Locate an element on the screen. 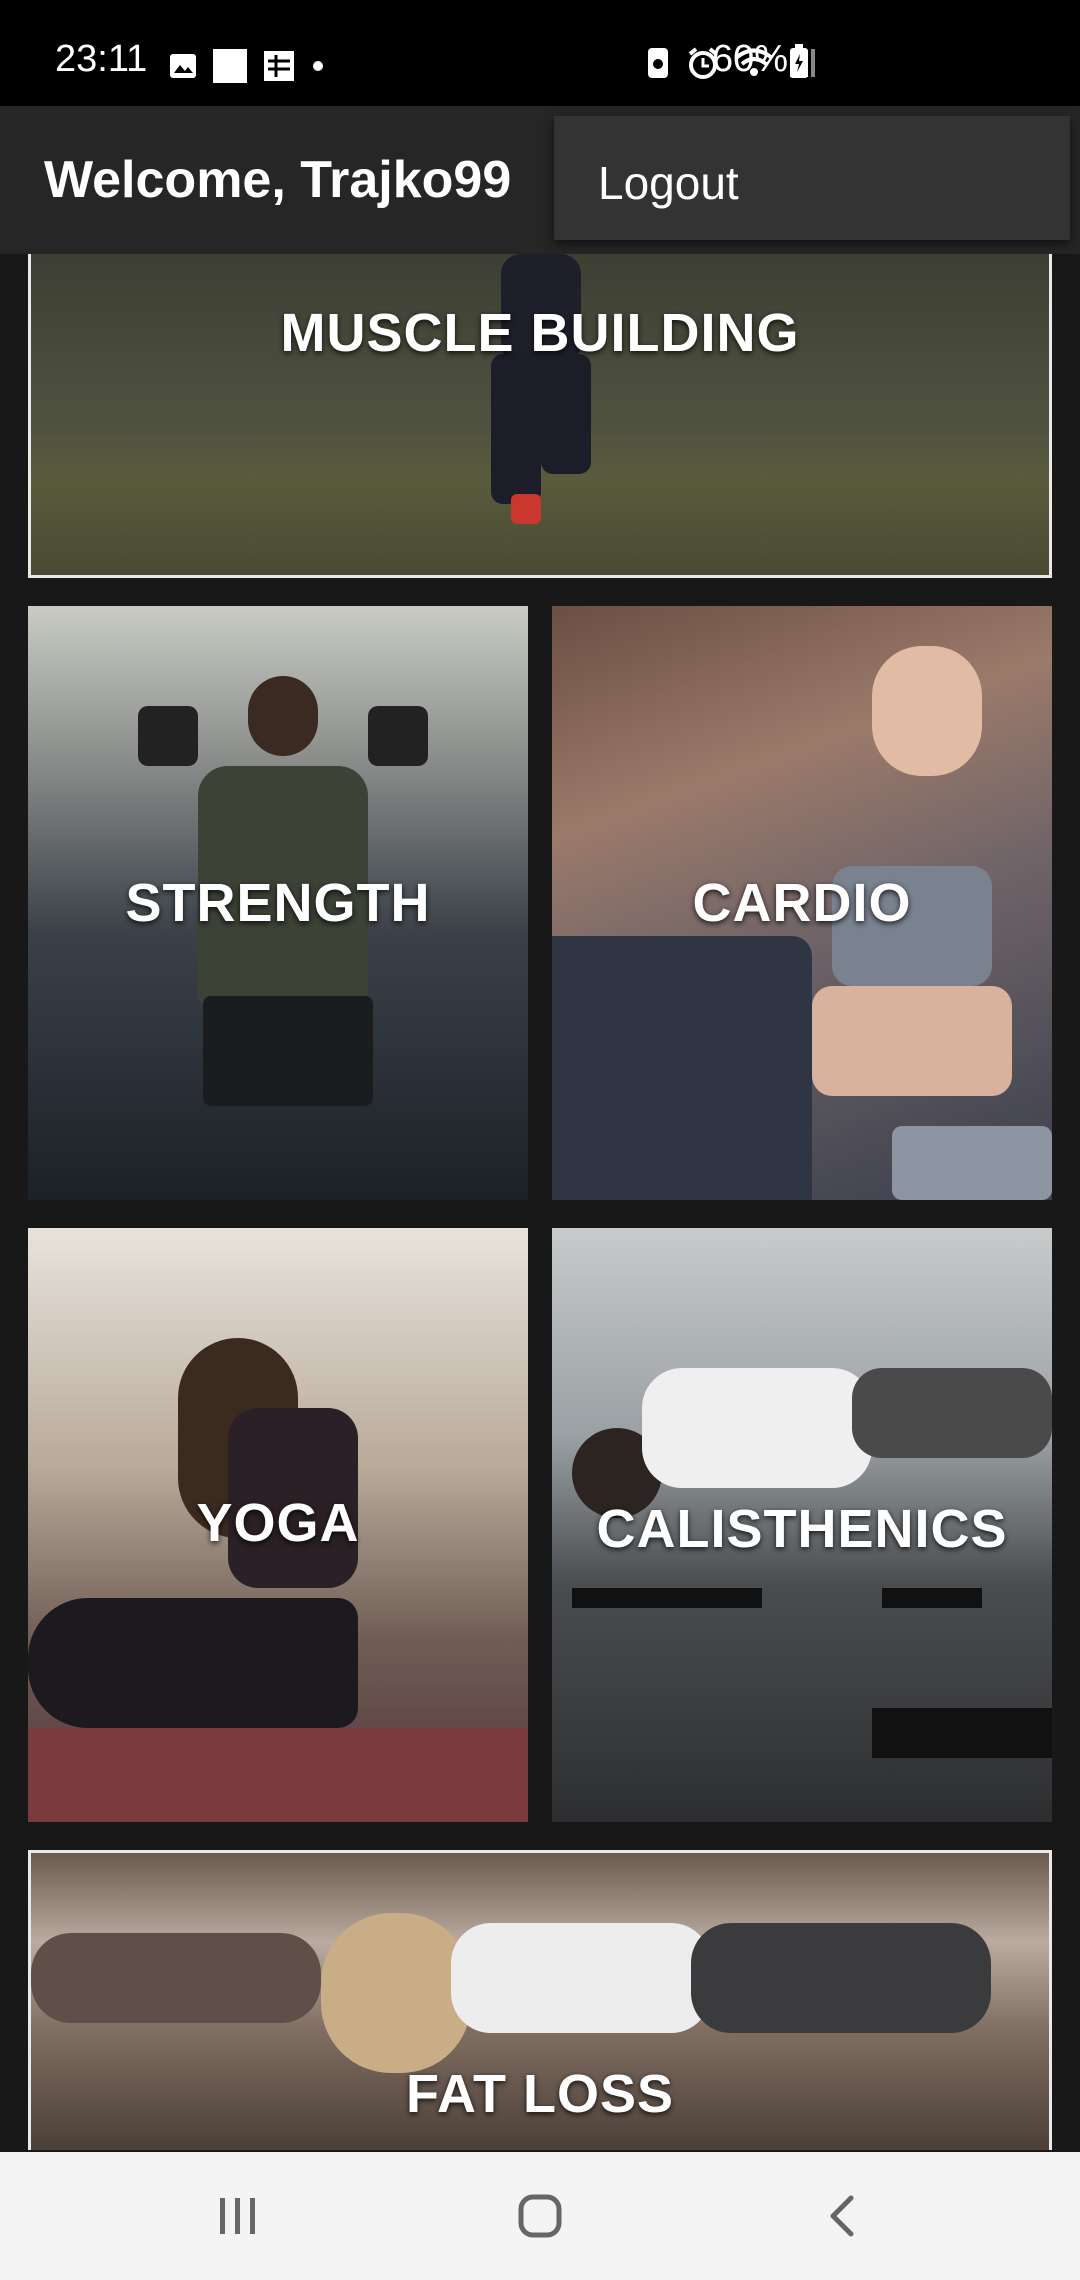 This screenshot has height=2280, width=1080. category-label: STRENGTH is located at coordinates (278, 903).